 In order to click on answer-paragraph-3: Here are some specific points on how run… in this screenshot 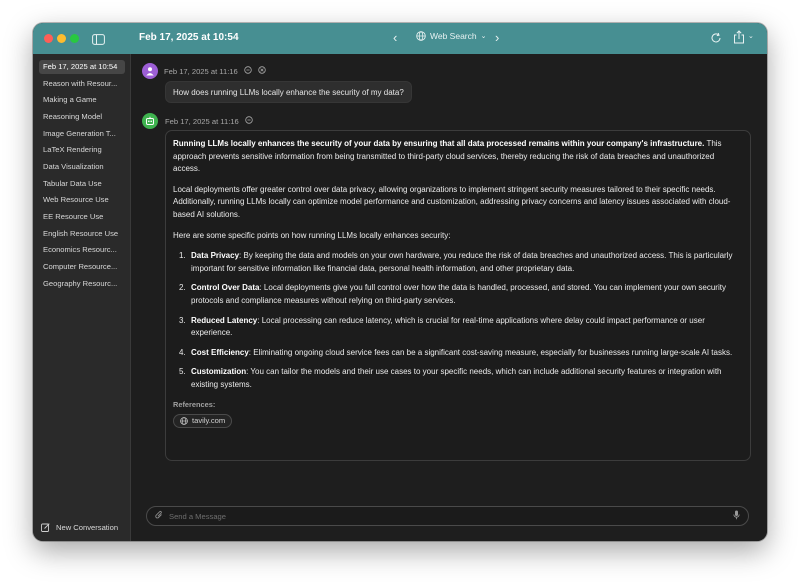, I will do `click(312, 235)`.